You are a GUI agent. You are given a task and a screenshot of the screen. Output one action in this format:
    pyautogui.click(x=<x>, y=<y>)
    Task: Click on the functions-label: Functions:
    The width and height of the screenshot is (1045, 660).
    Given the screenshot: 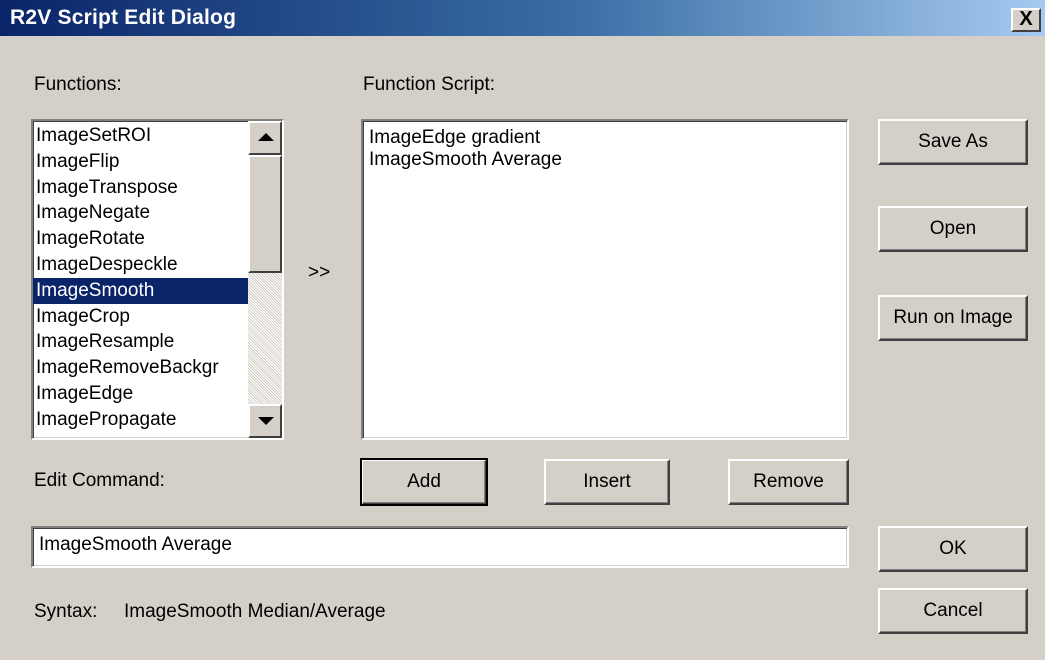 What is the action you would take?
    pyautogui.click(x=78, y=84)
    